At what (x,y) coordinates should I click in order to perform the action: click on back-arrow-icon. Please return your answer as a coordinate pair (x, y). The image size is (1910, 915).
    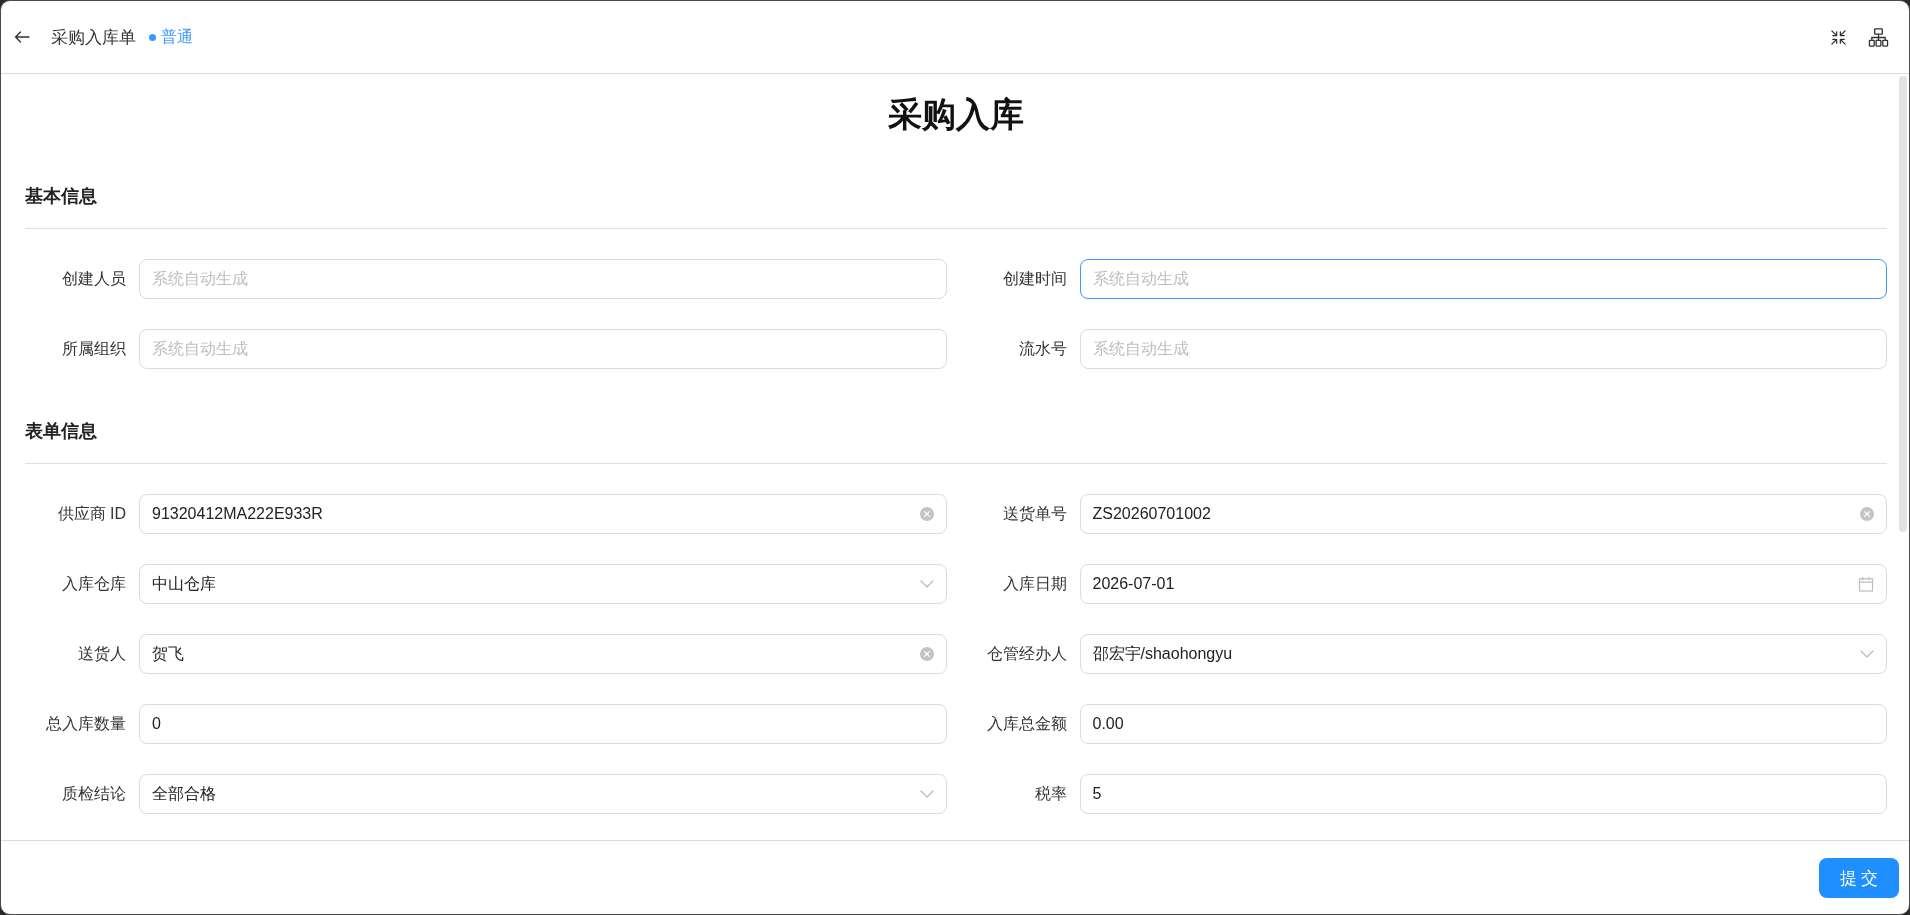
    Looking at the image, I should click on (22, 37).